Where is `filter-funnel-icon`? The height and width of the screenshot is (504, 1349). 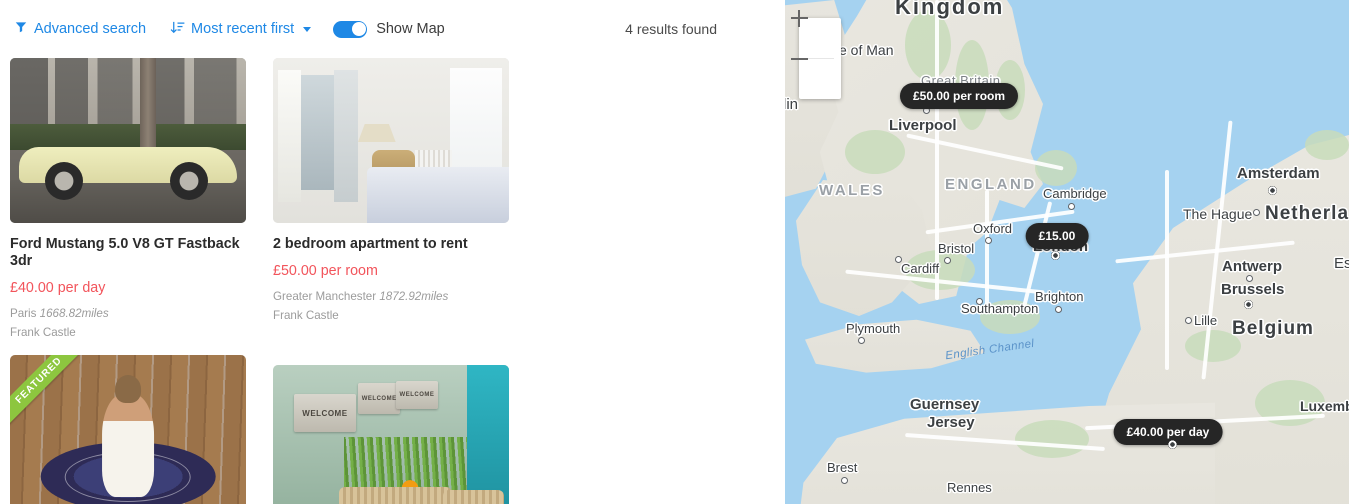 filter-funnel-icon is located at coordinates (21, 29).